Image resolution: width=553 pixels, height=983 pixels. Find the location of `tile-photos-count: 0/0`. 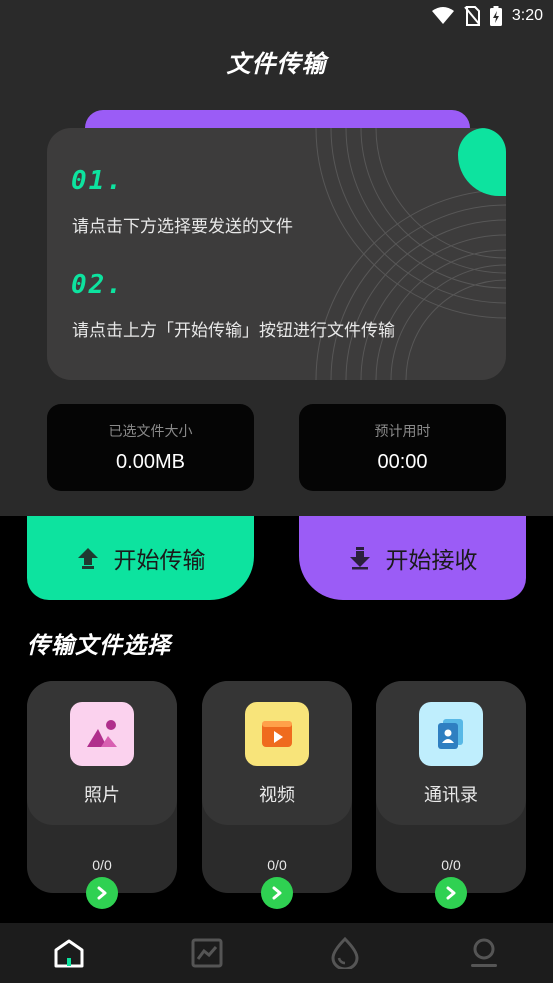

tile-photos-count: 0/0 is located at coordinates (102, 865).